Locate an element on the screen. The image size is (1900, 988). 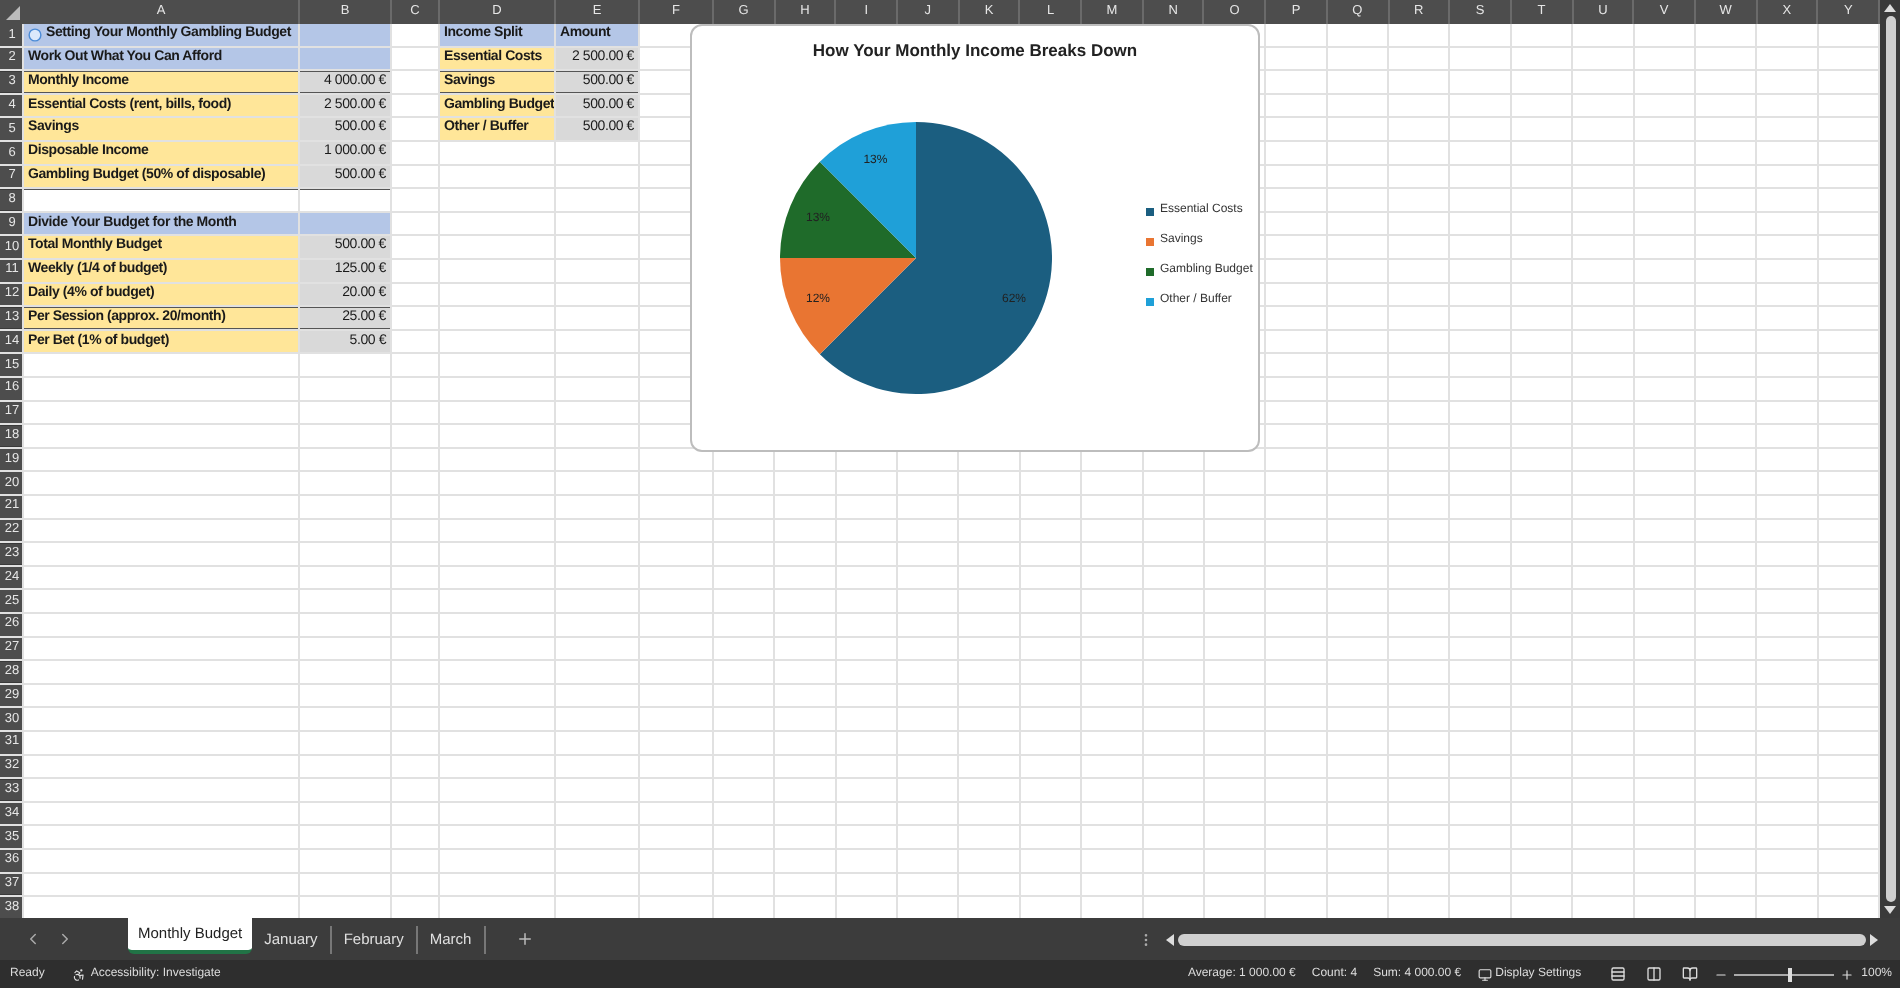
zoom-in-button is located at coordinates (1846, 974).